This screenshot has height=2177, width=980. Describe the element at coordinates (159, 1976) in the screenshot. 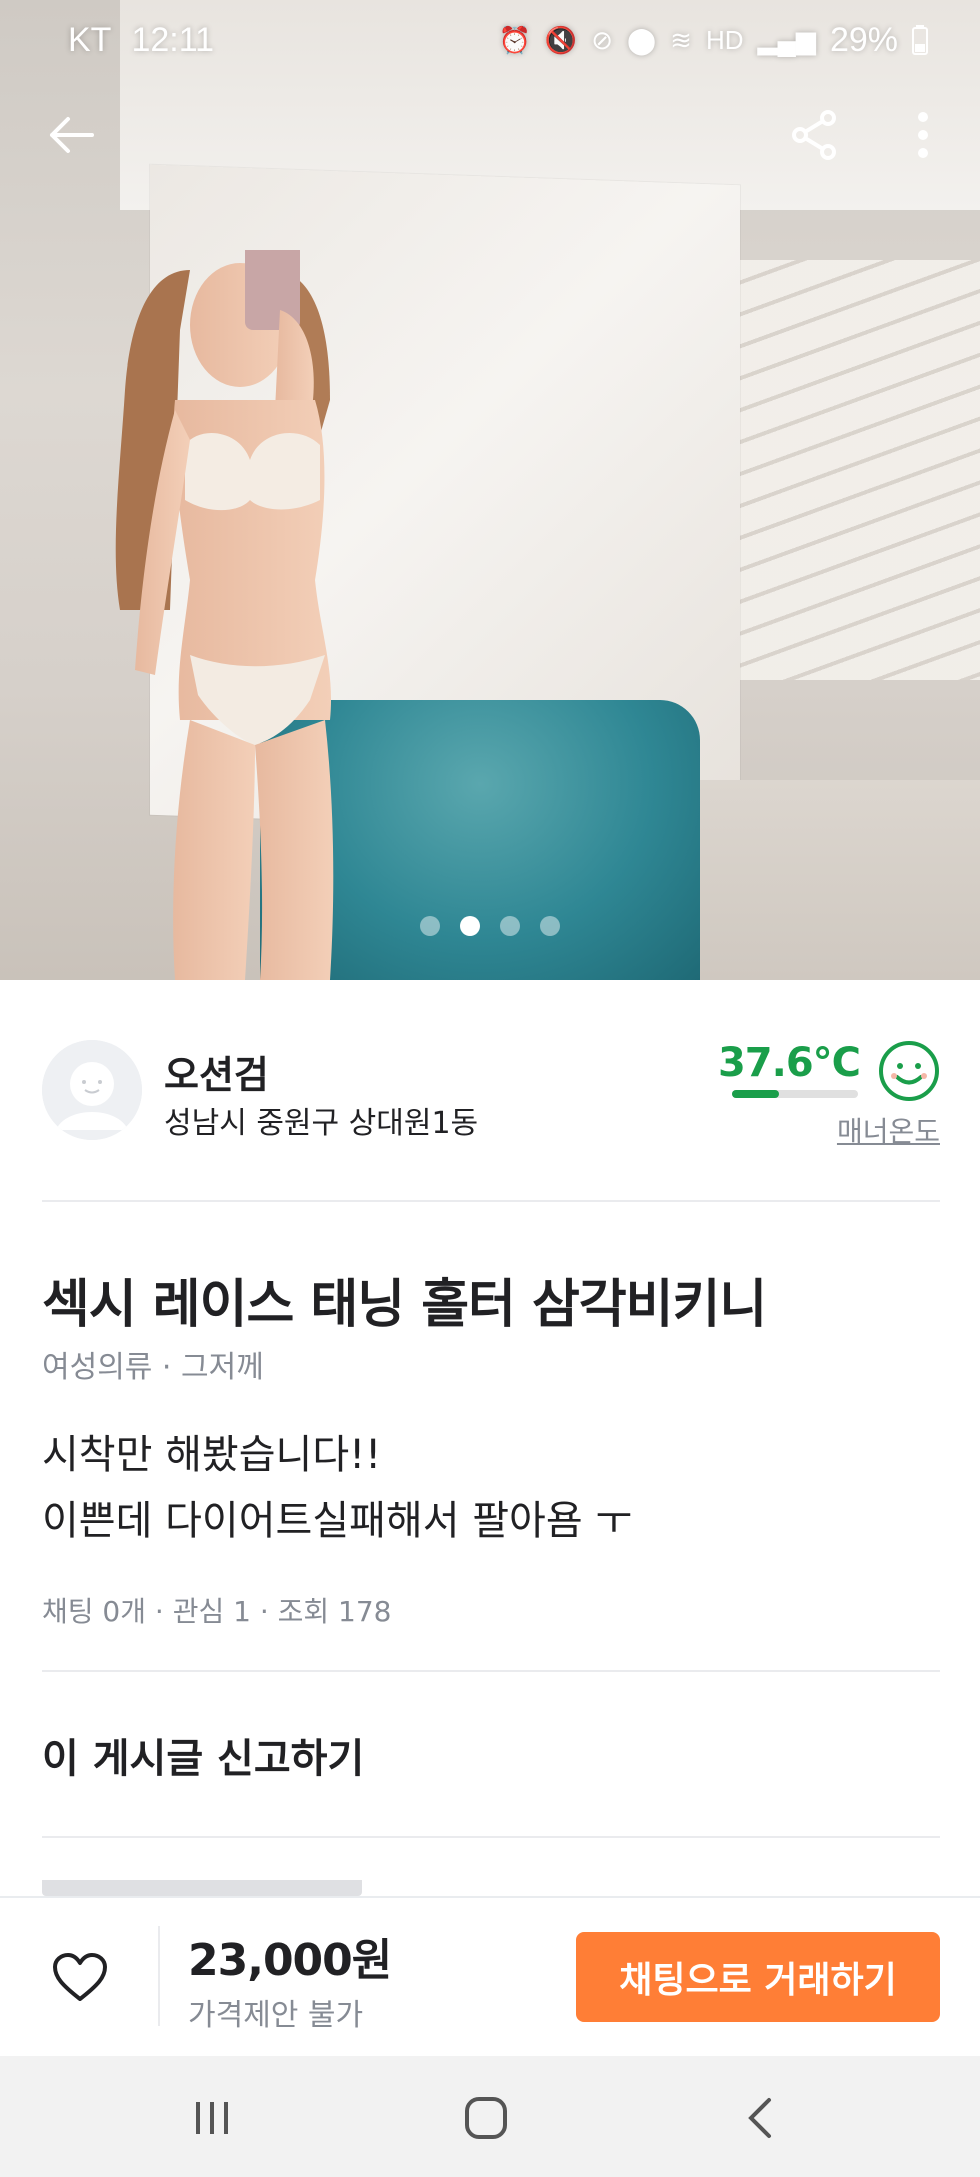

I see `vertical-divider` at that location.